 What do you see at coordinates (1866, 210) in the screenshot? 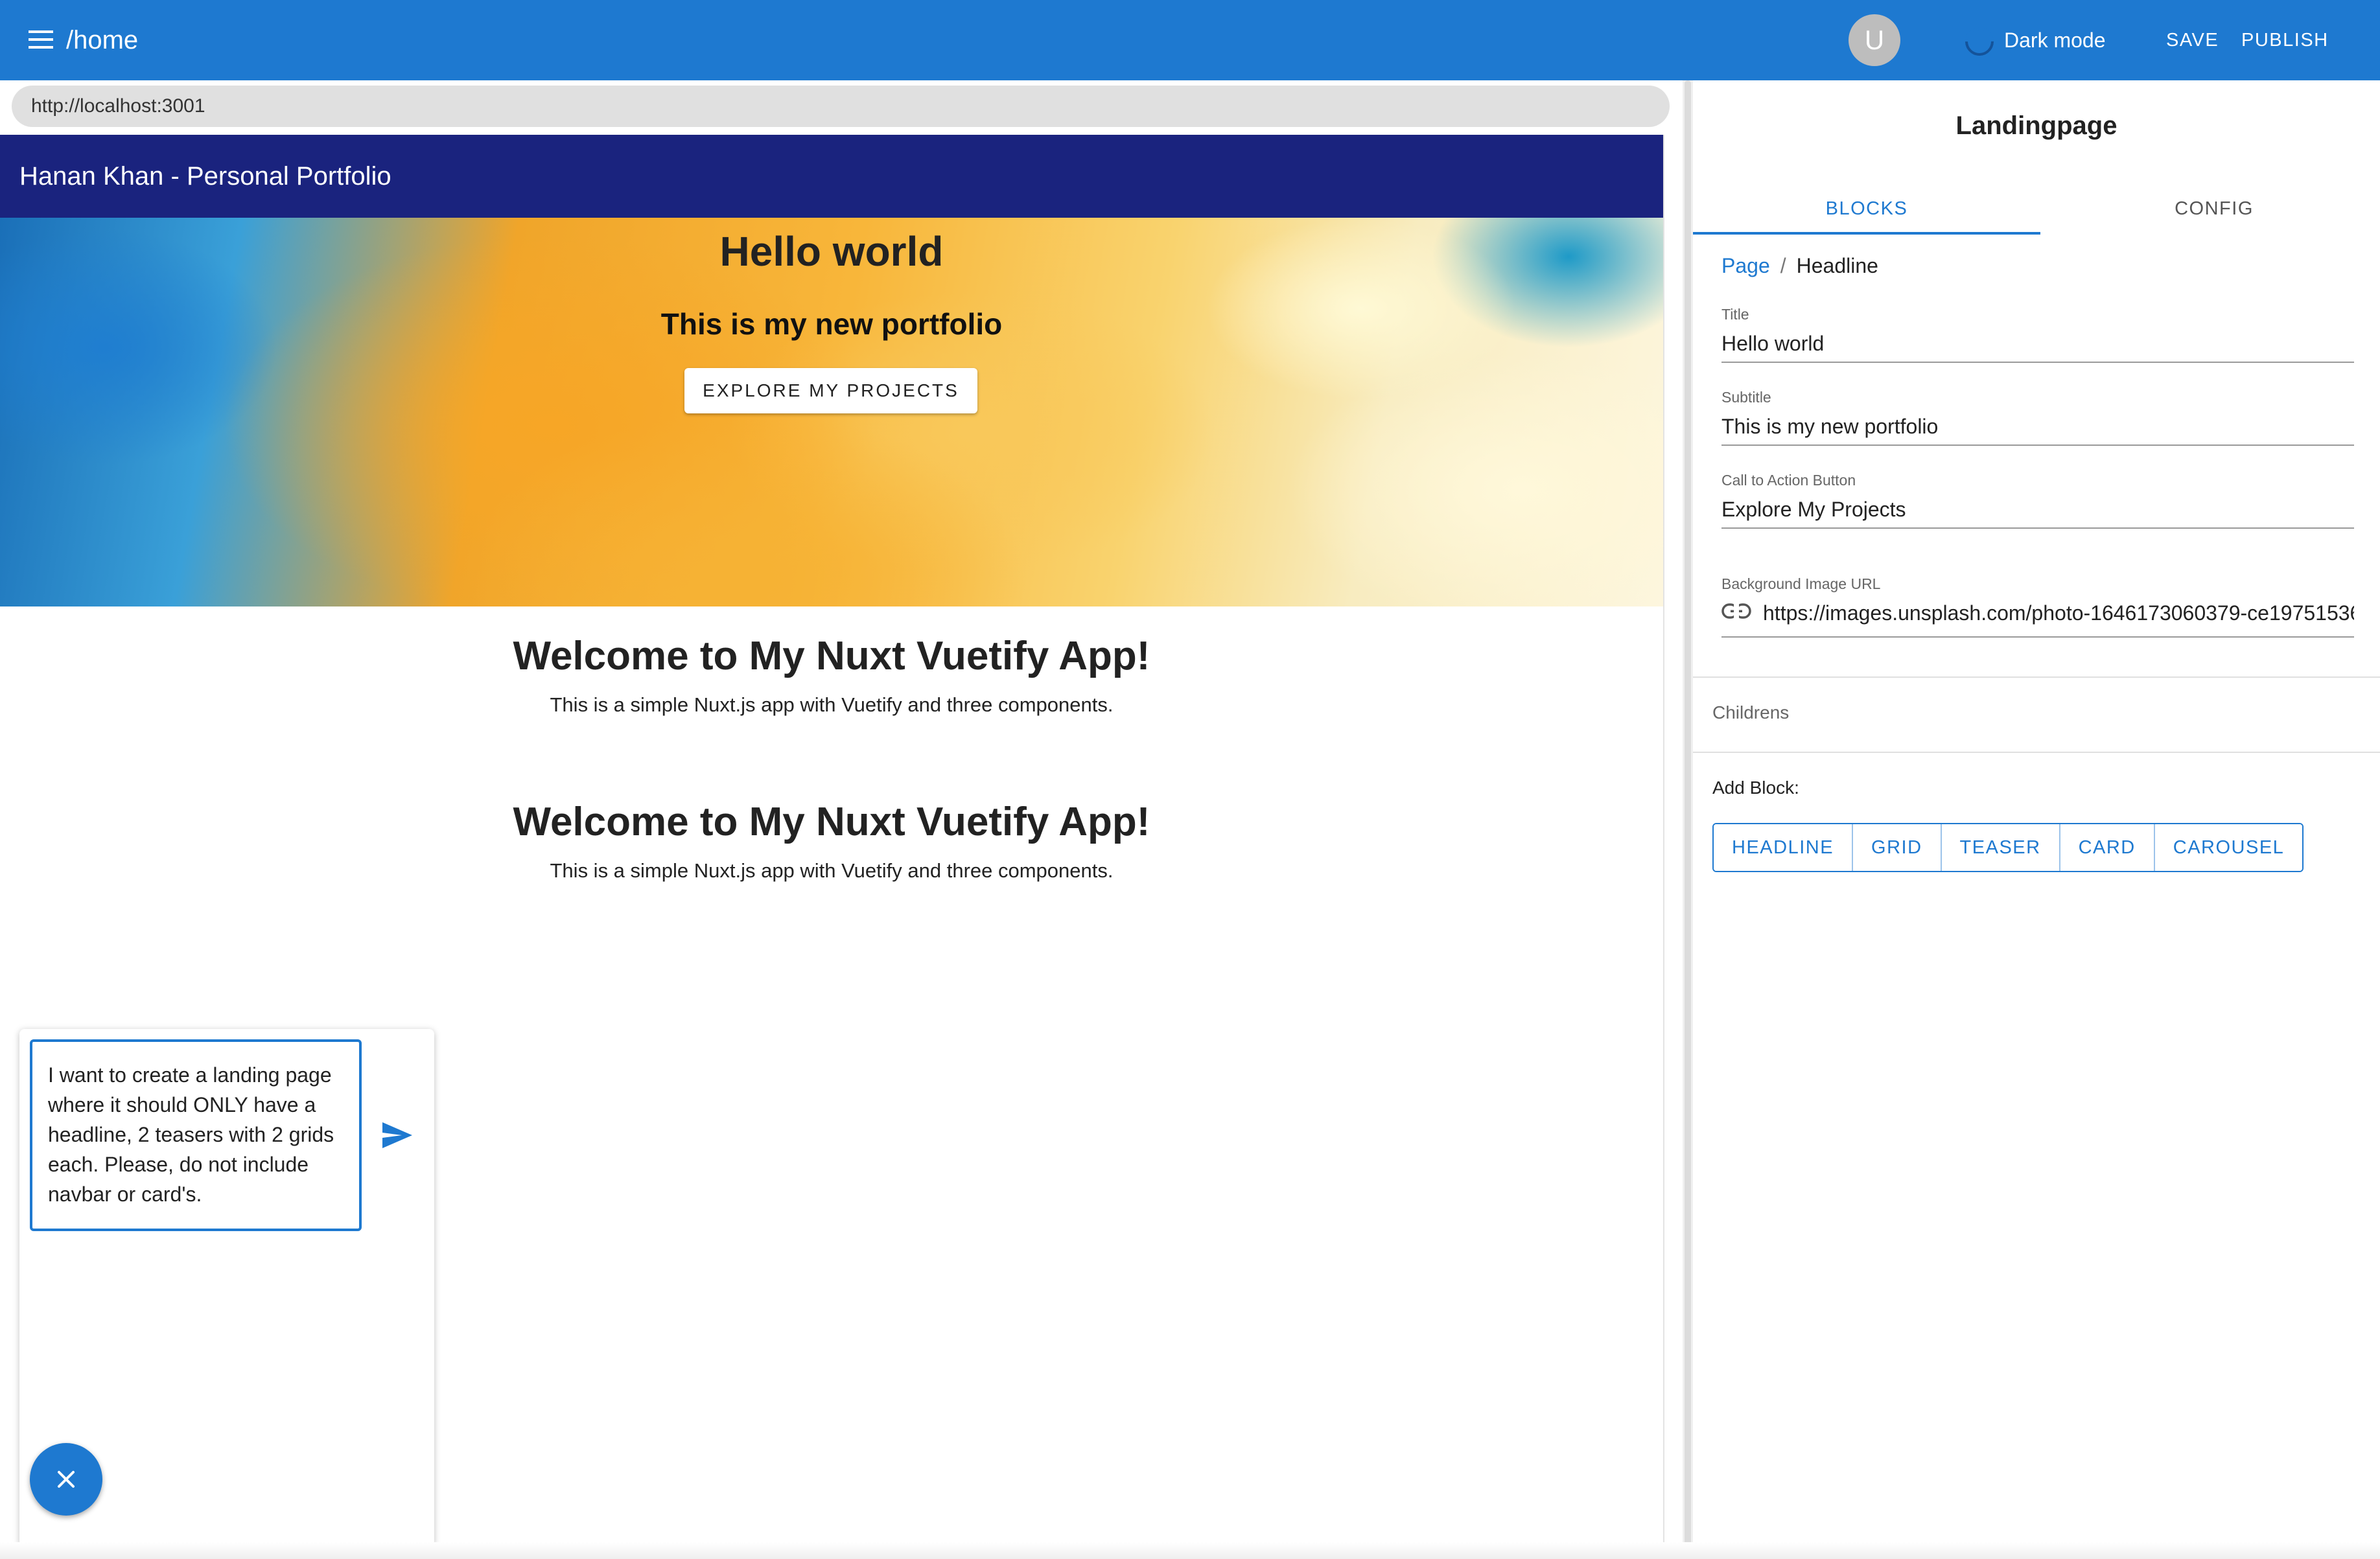
I see `tab-blocks: BLOCKS` at bounding box center [1866, 210].